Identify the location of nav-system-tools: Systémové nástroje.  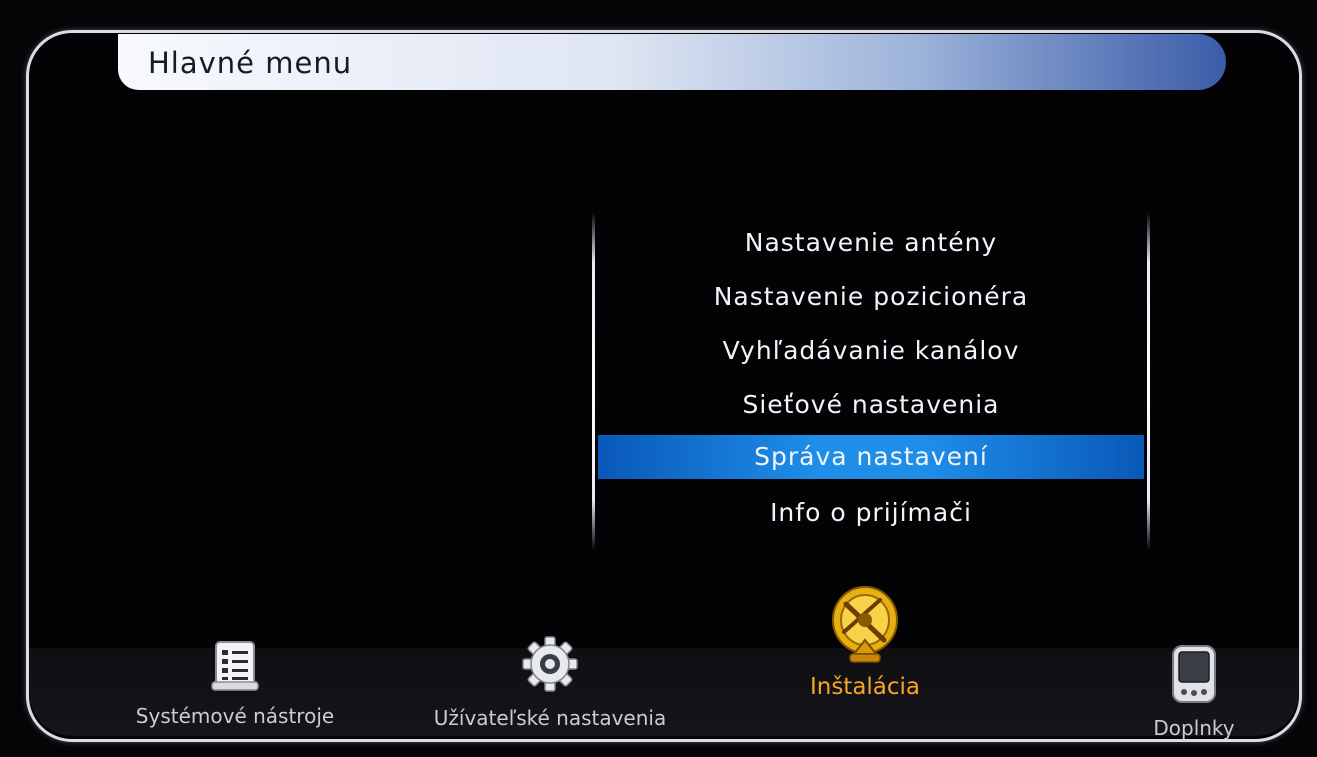
(235, 683).